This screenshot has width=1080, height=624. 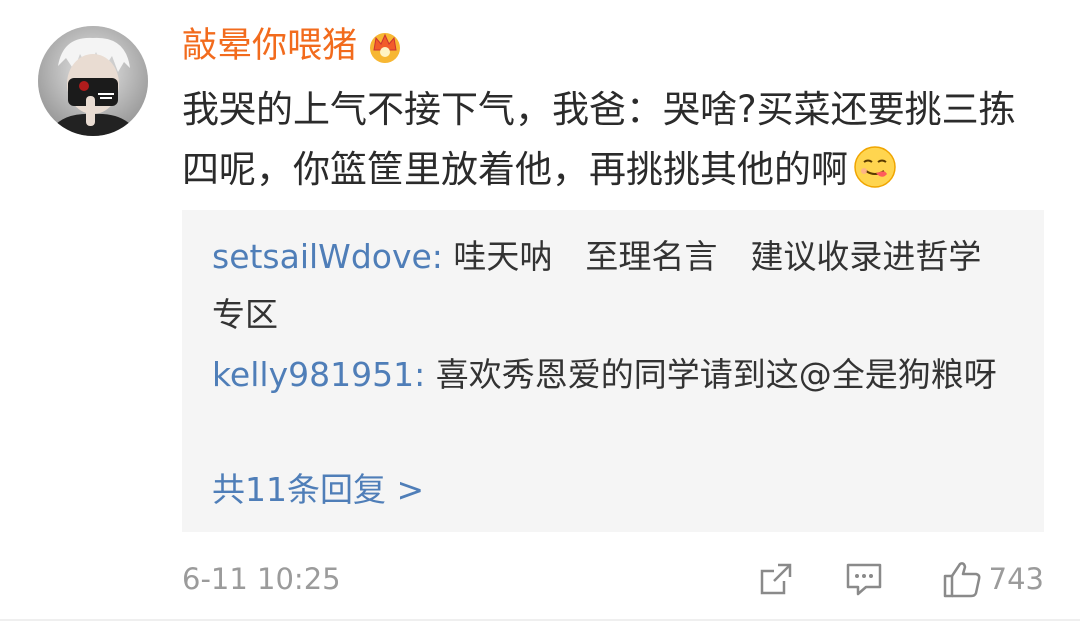 I want to click on username-text: 敲晕你喂猪, so click(x=269, y=46).